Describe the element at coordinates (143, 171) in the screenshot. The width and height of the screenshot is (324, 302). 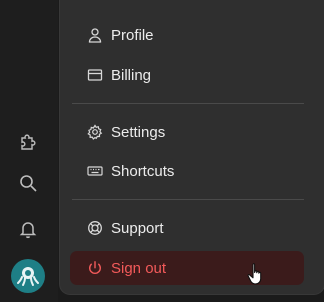
I see `menu-item-label: Shortcuts` at that location.